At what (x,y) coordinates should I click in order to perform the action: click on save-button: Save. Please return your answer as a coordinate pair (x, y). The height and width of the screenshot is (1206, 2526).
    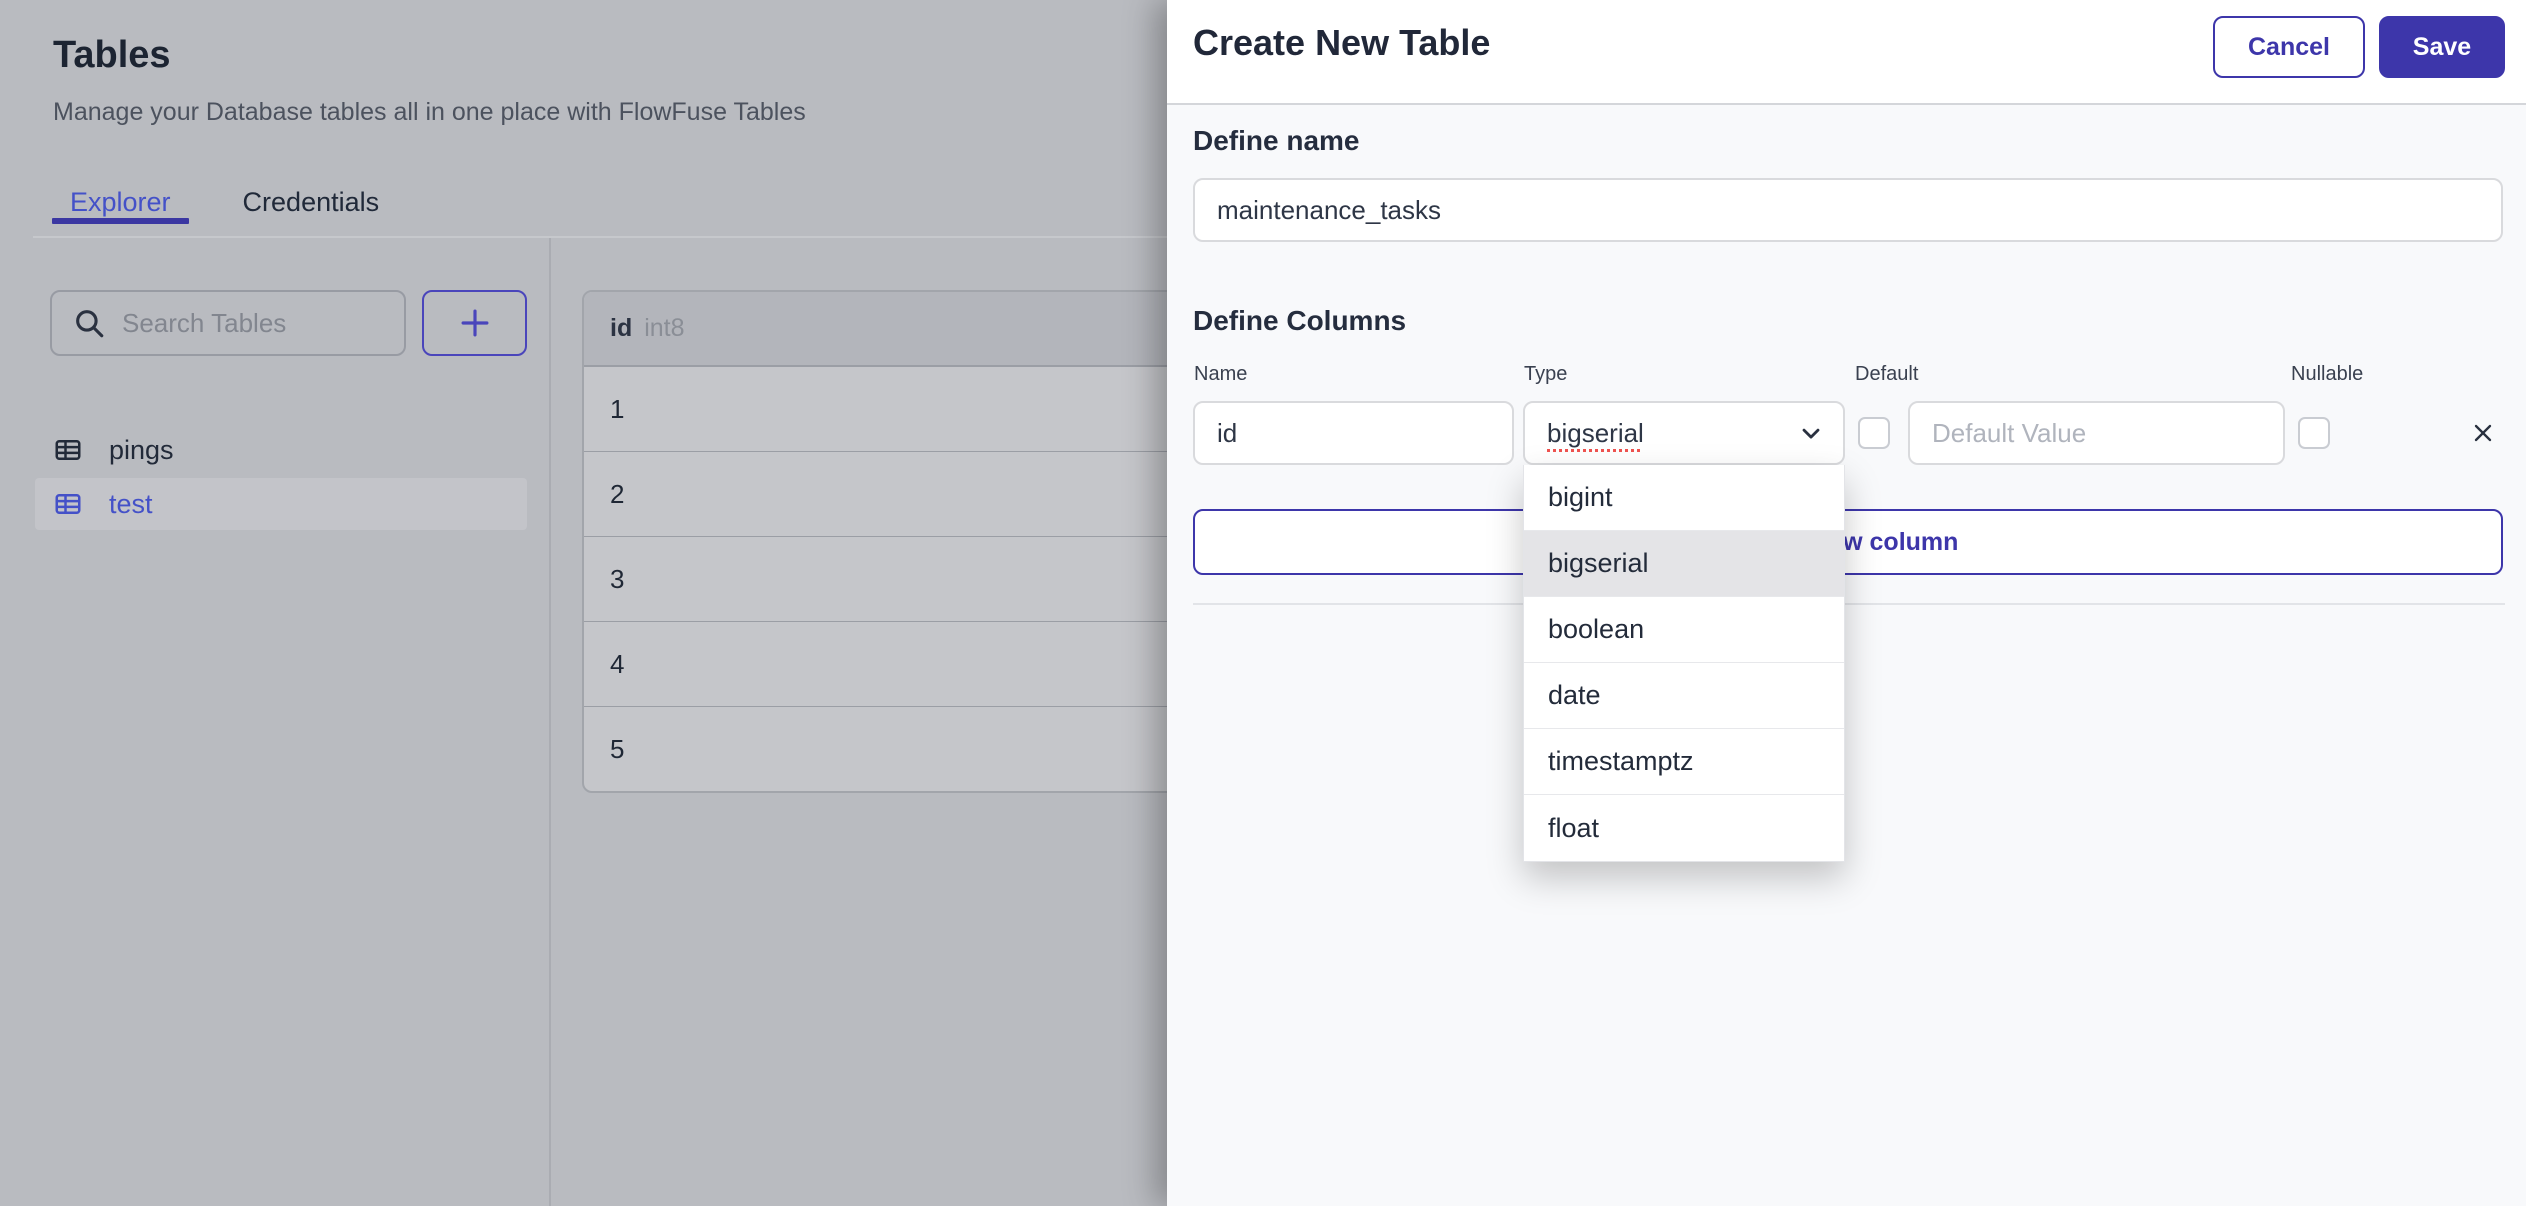
    Looking at the image, I should click on (2442, 47).